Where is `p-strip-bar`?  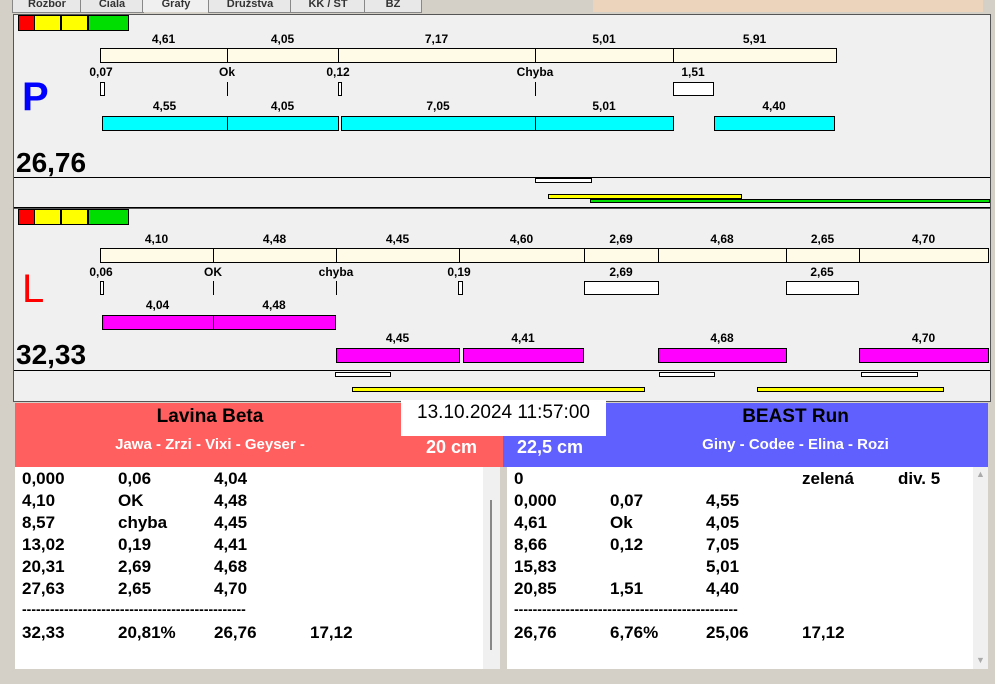 p-strip-bar is located at coordinates (790, 201).